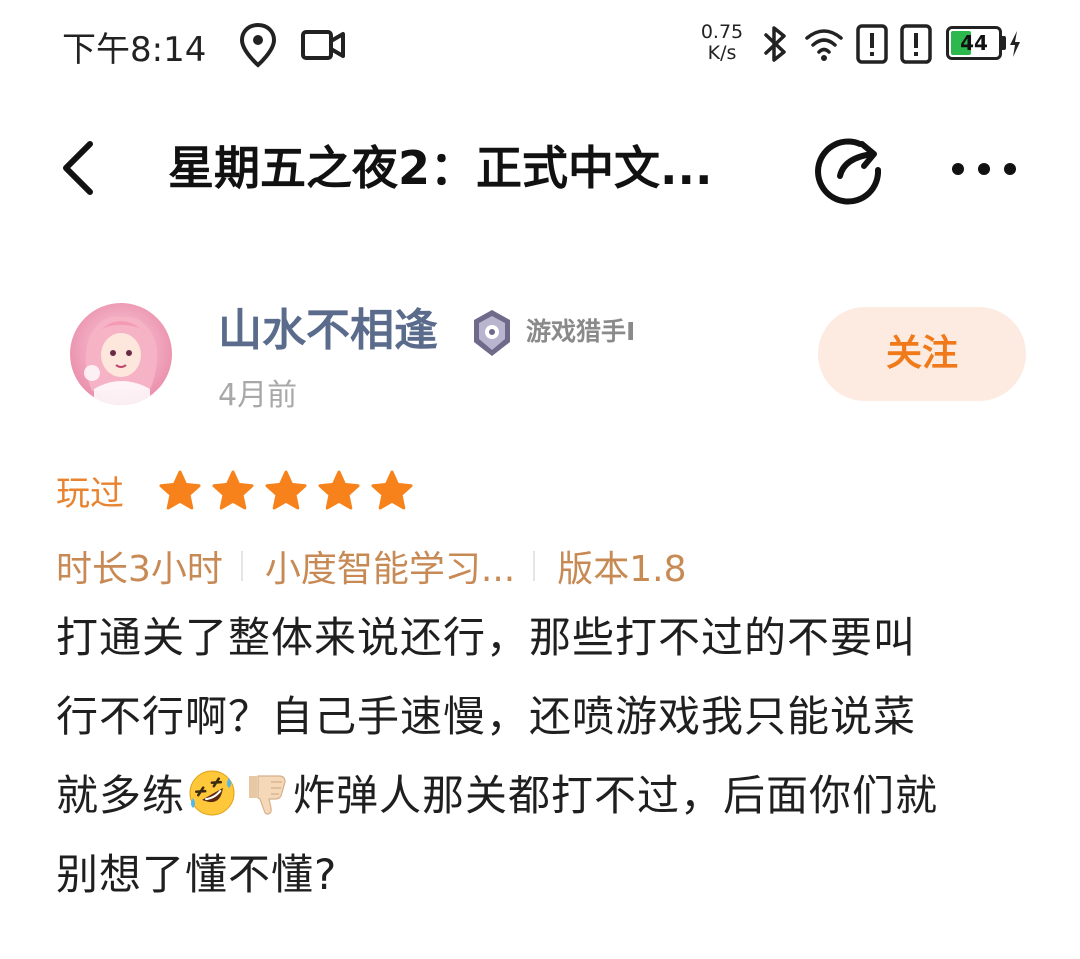 The height and width of the screenshot is (959, 1080). I want to click on net-speed-unit: K/s, so click(722, 53).